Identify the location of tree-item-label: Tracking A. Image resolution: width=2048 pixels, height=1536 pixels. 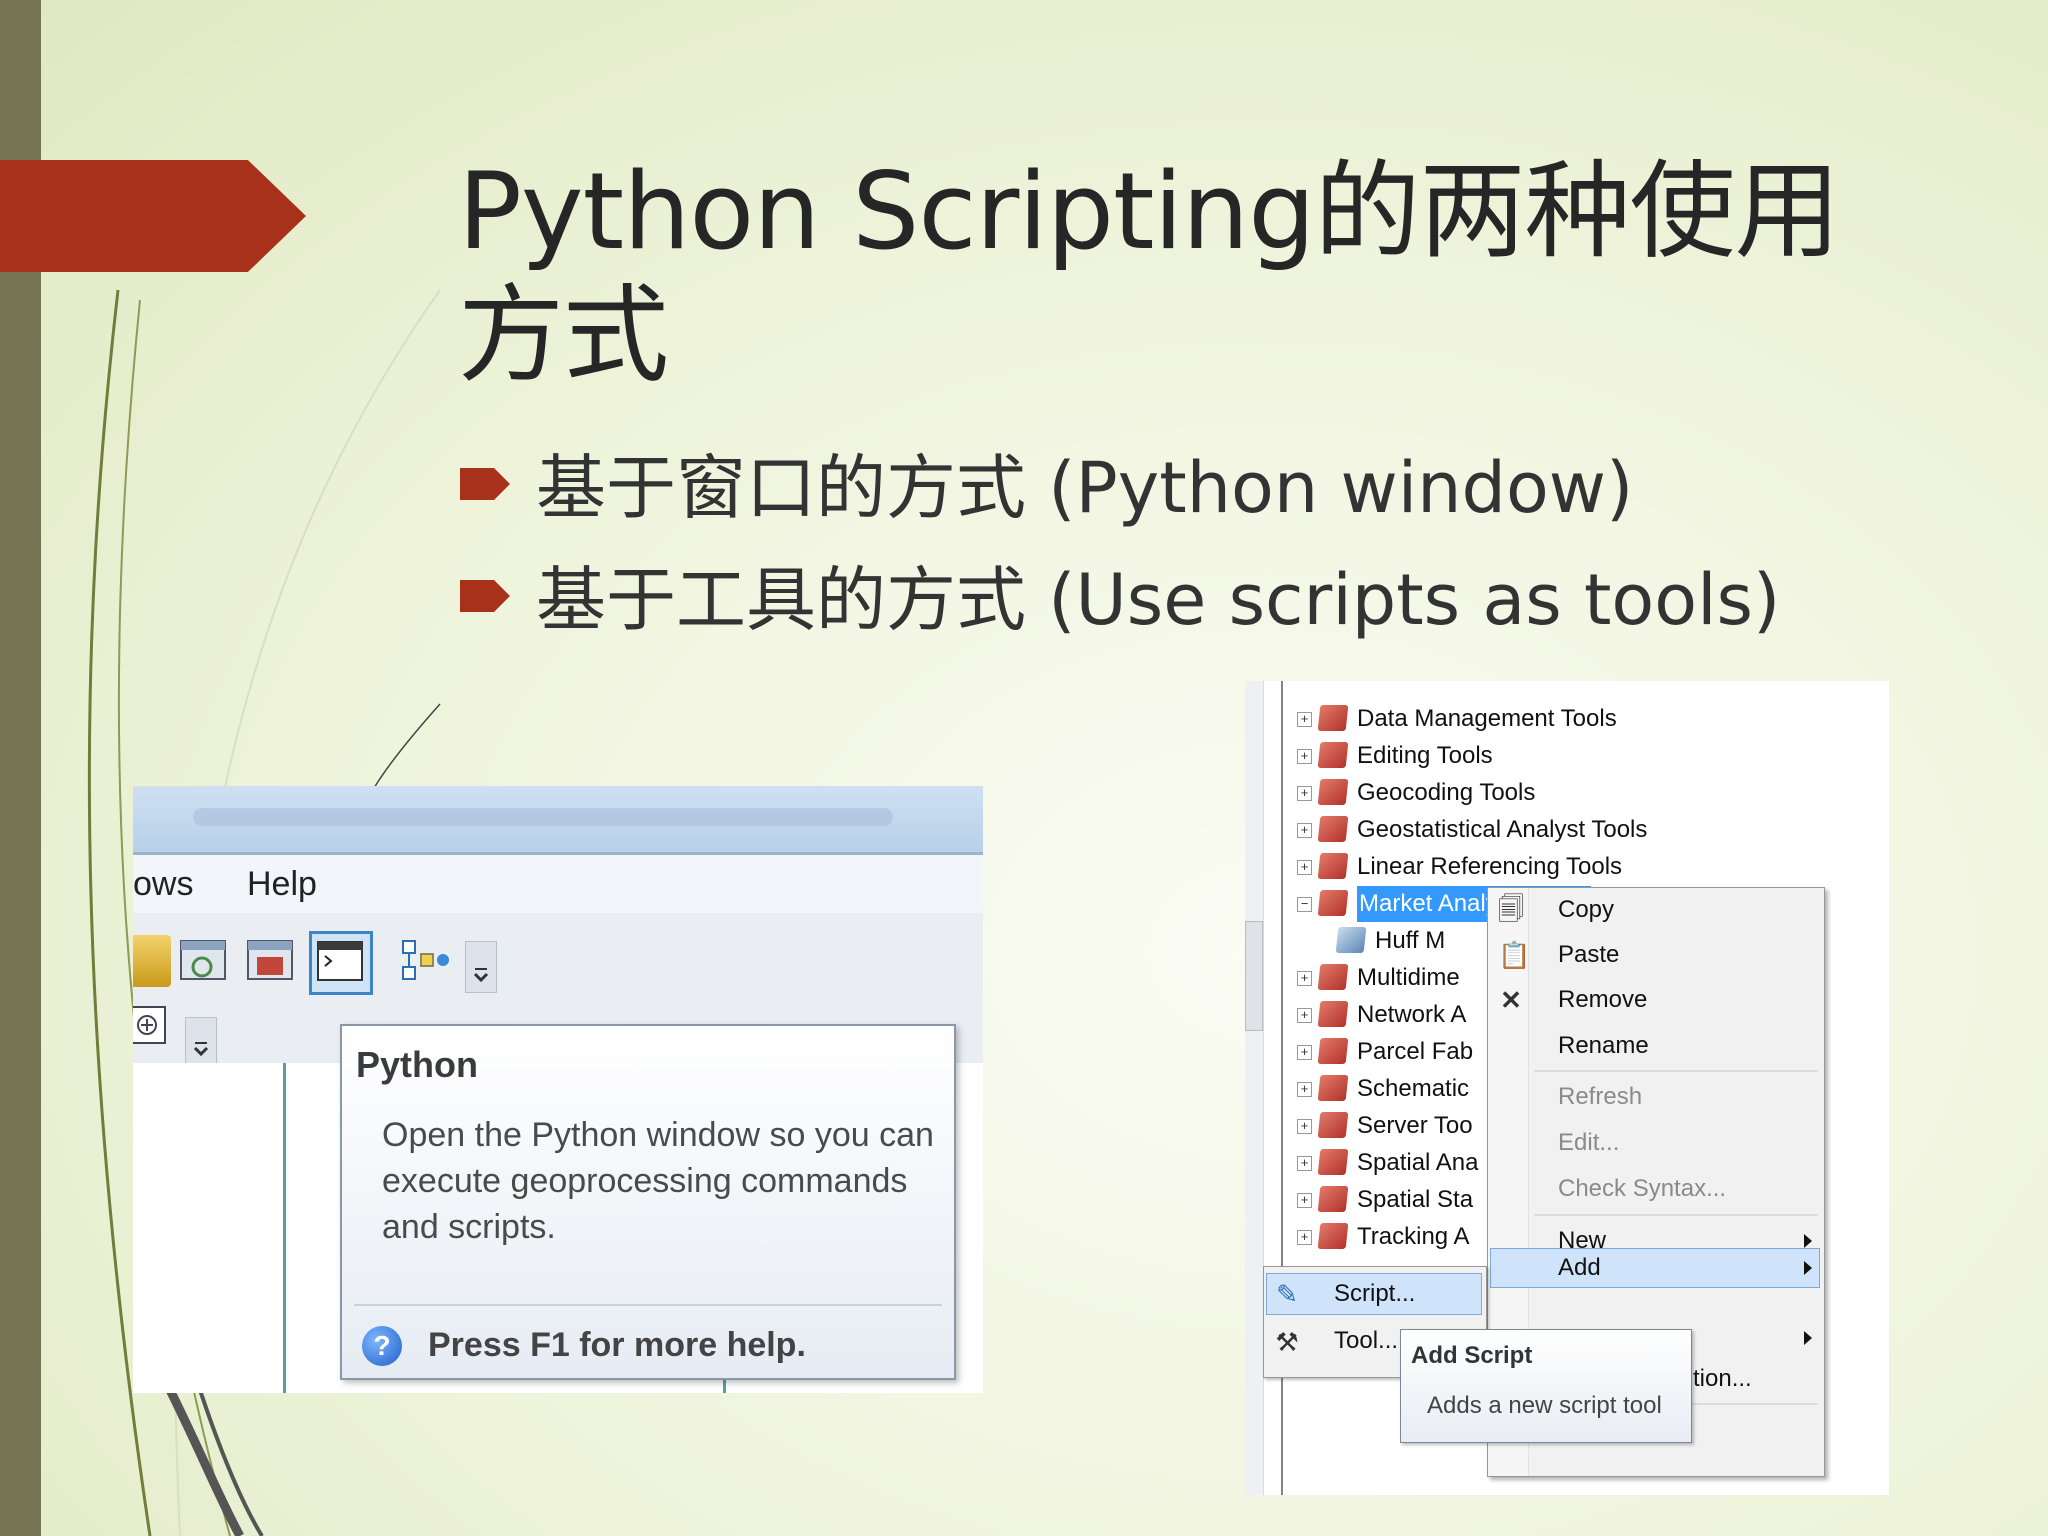
(1413, 1236).